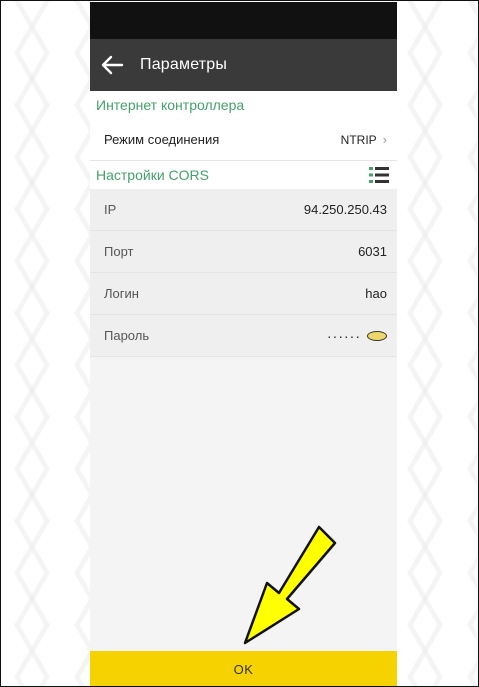 This screenshot has width=479, height=687. Describe the element at coordinates (372, 251) in the screenshot. I see `port-value: 6031` at that location.